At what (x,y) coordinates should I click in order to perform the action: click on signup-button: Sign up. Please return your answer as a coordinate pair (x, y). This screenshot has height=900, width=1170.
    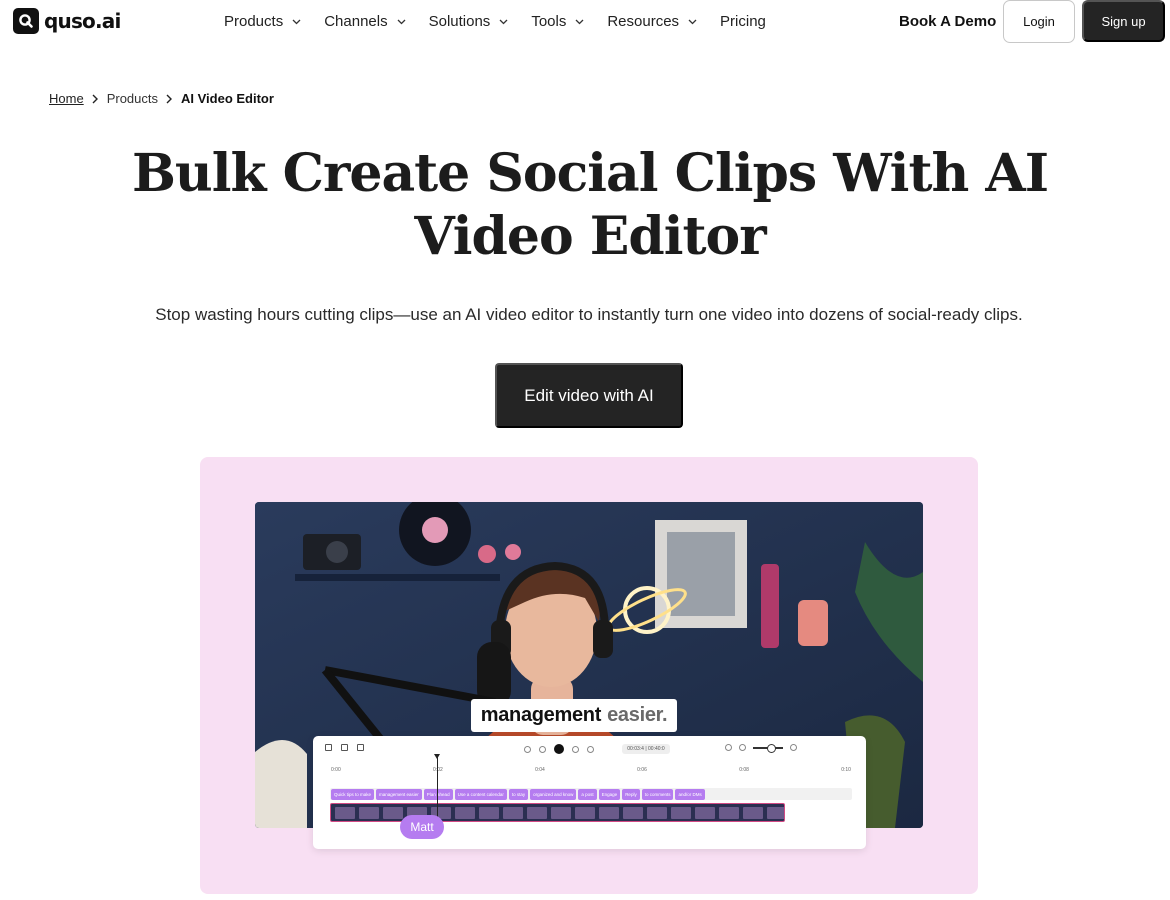
    Looking at the image, I should click on (1123, 21).